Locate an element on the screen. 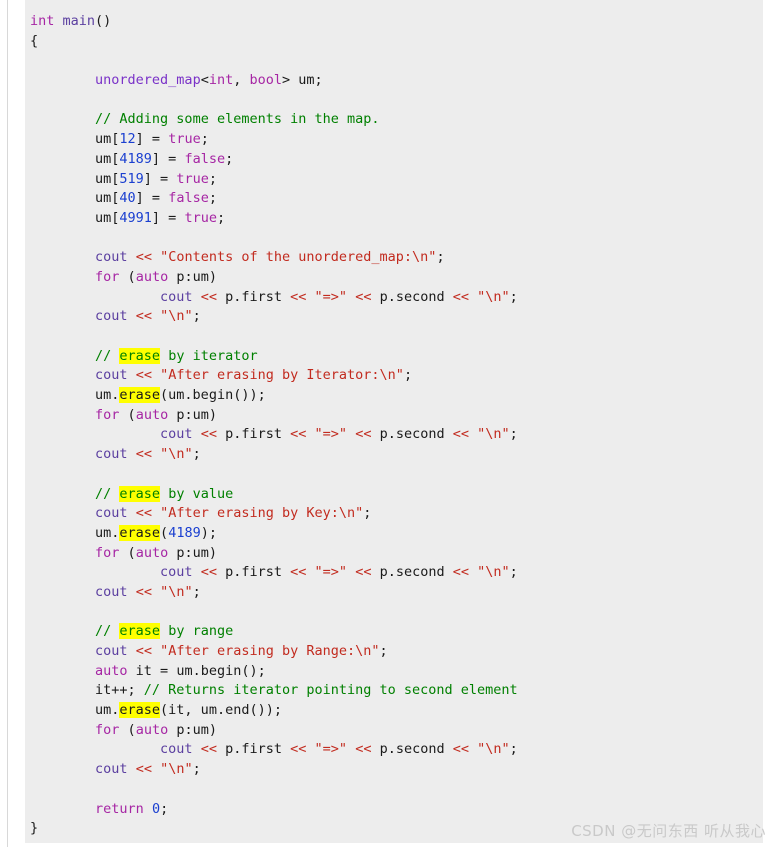 This screenshot has height=847, width=776. code-line: auto it = um.begin(); is located at coordinates (396, 672).